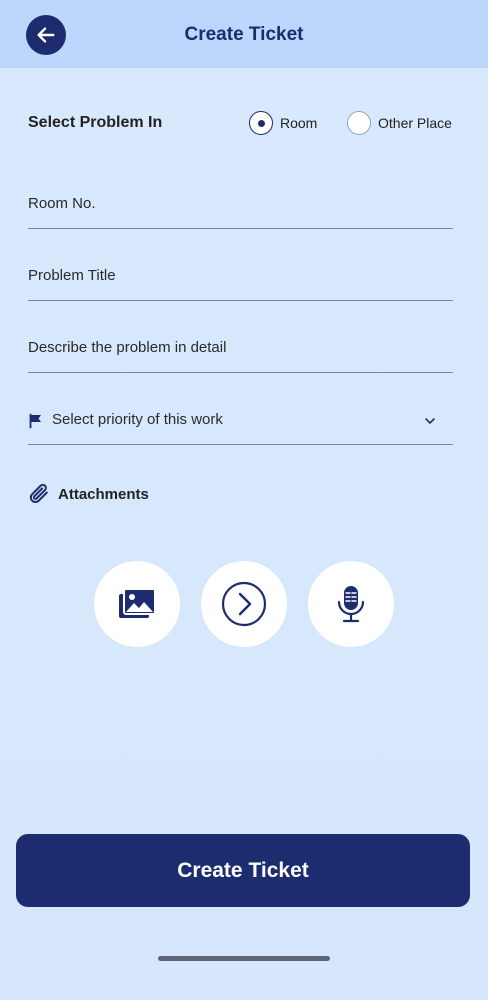 Image resolution: width=488 pixels, height=1000 pixels. Describe the element at coordinates (137, 419) in the screenshot. I see `priority-placeholder: Select priority of this work` at that location.